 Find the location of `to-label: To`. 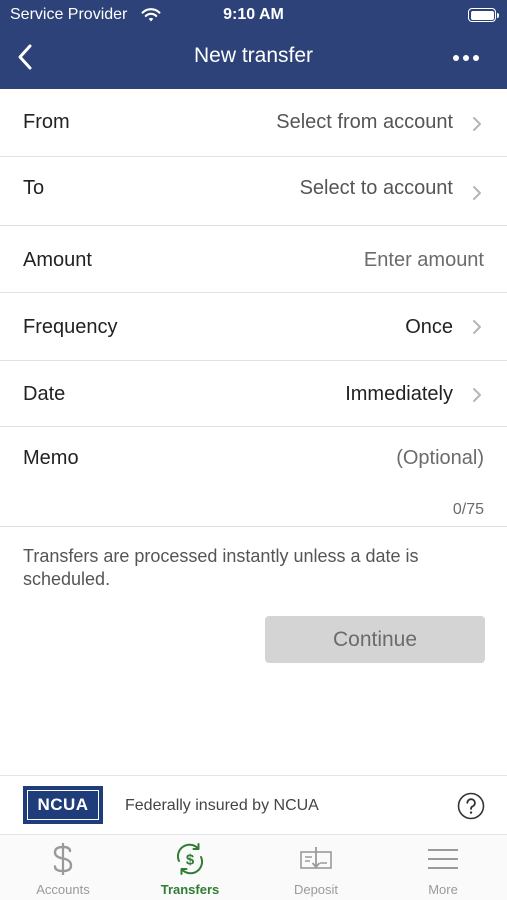

to-label: To is located at coordinates (34, 188).